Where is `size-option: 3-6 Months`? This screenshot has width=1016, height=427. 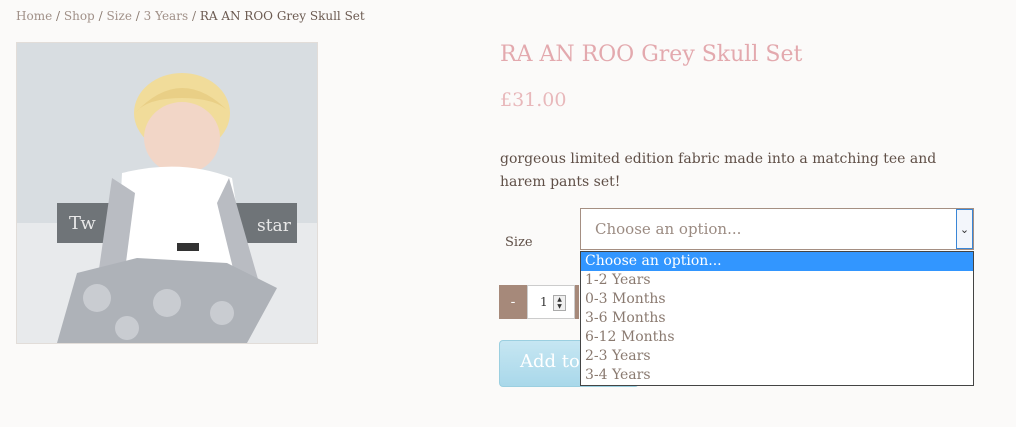 size-option: 3-6 Months is located at coordinates (777, 318).